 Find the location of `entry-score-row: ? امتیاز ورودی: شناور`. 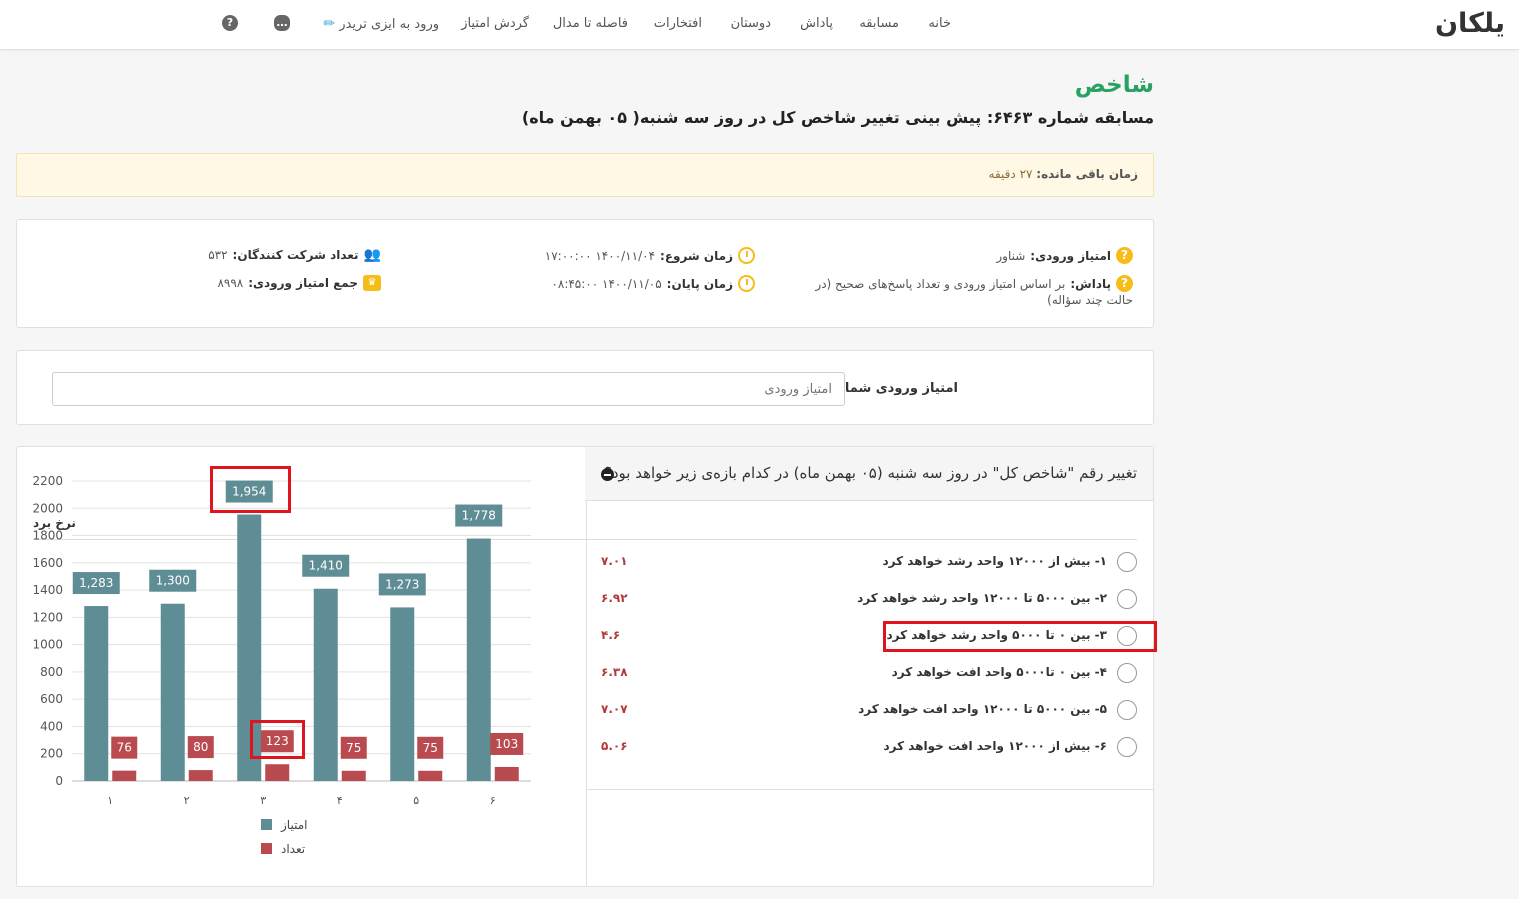

entry-score-row: ? امتیاز ورودی: شناور is located at coordinates (1064, 255).